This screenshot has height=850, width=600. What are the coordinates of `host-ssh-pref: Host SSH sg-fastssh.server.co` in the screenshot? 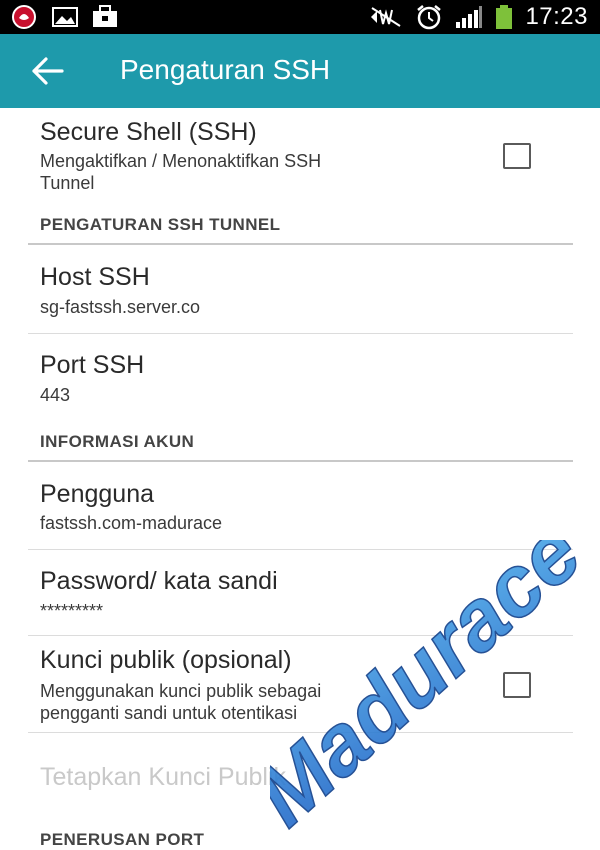 It's located at (300, 289).